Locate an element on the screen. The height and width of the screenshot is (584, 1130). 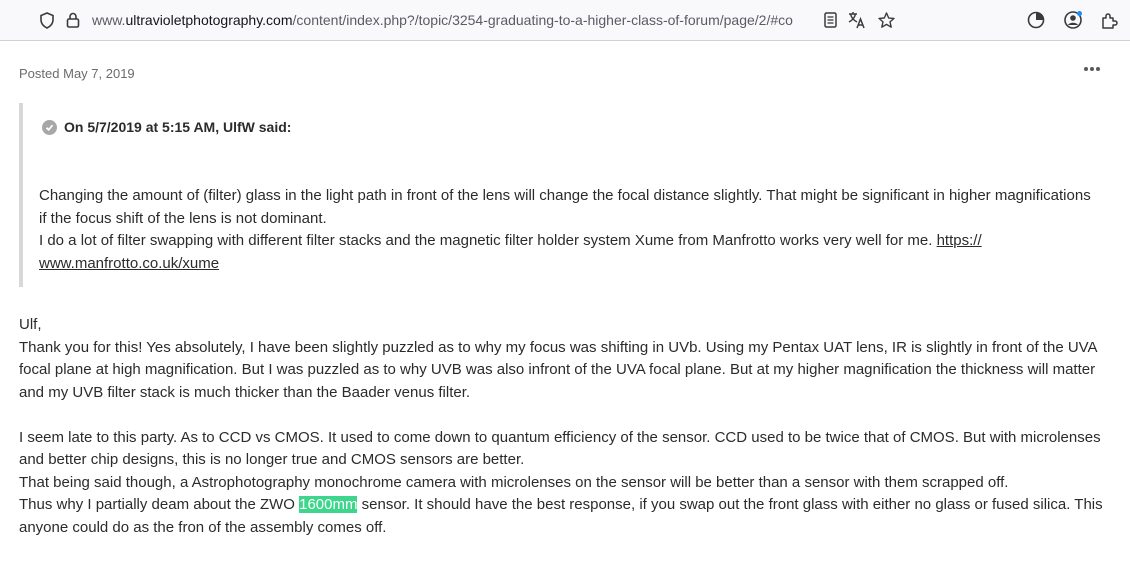
more-options-icon is located at coordinates (1093, 69).